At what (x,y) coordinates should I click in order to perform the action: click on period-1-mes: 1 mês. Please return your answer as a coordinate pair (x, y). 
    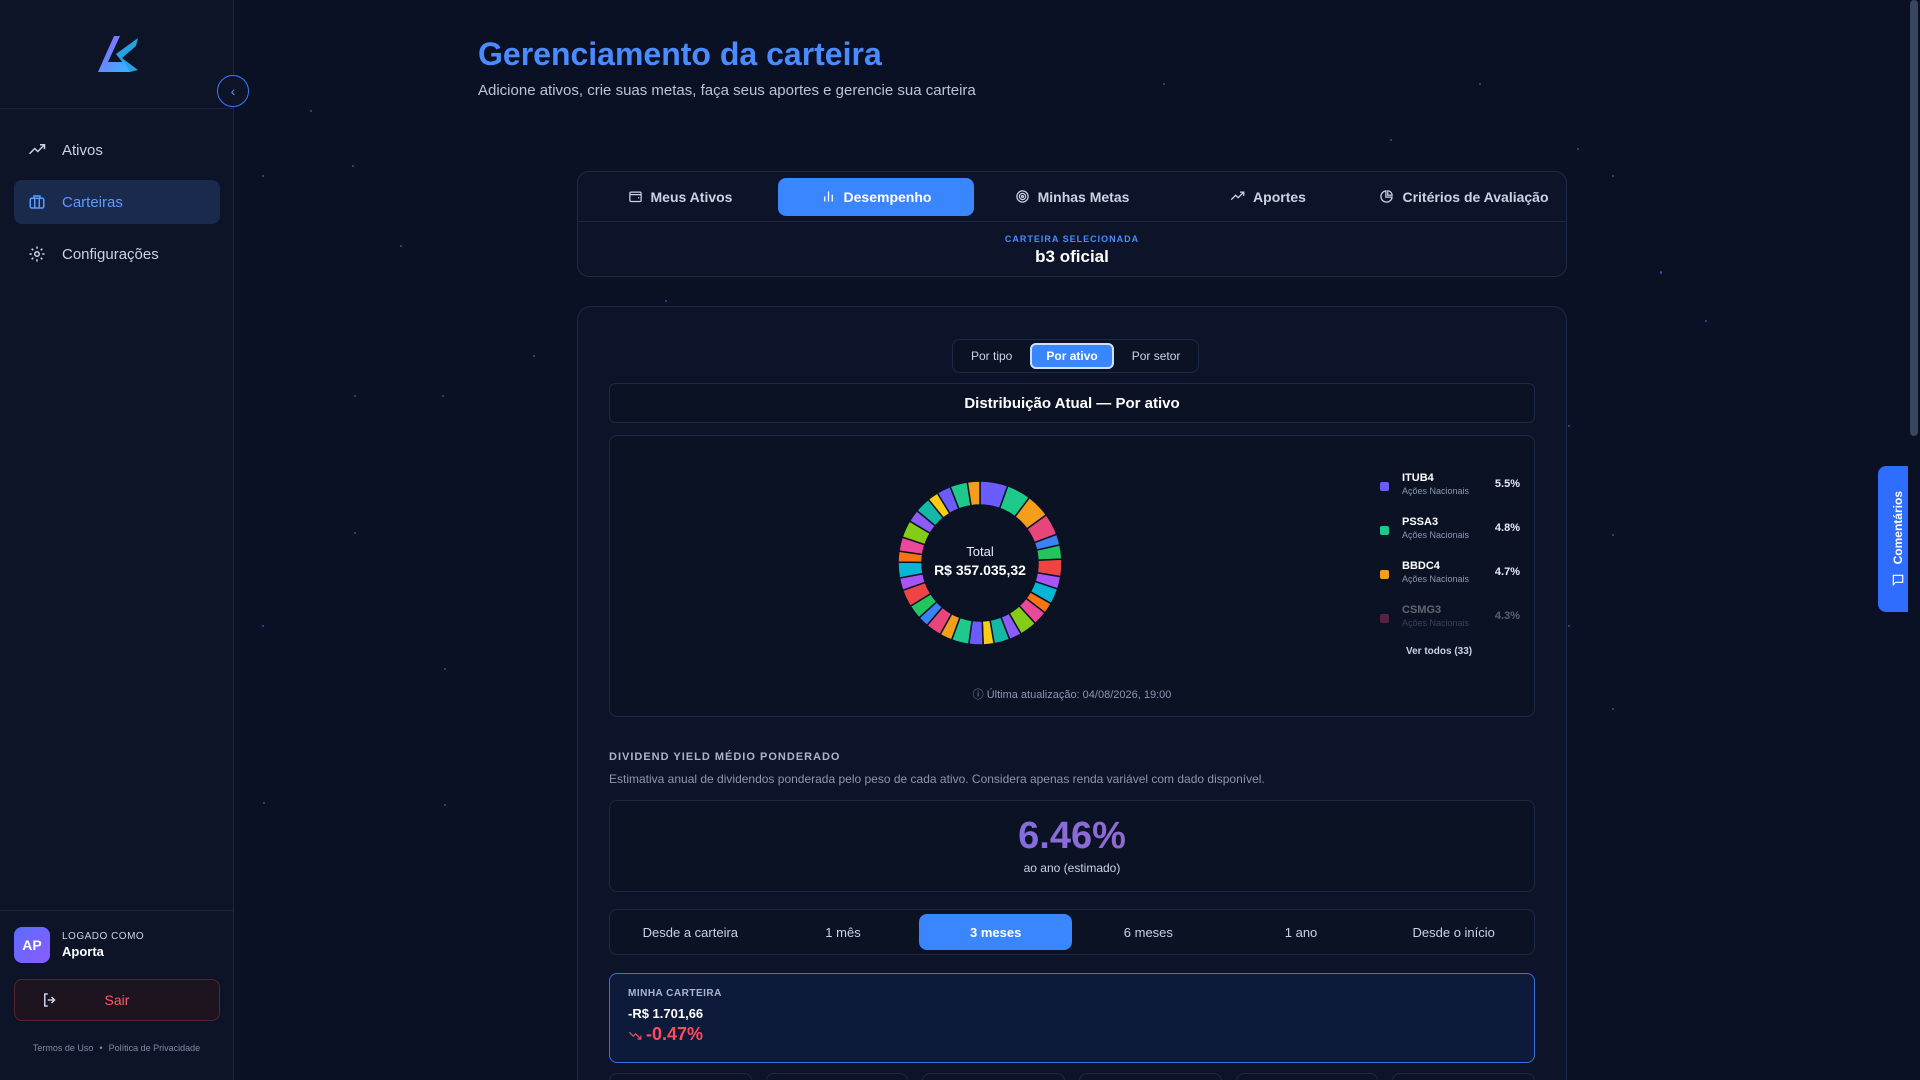
    Looking at the image, I should click on (843, 932).